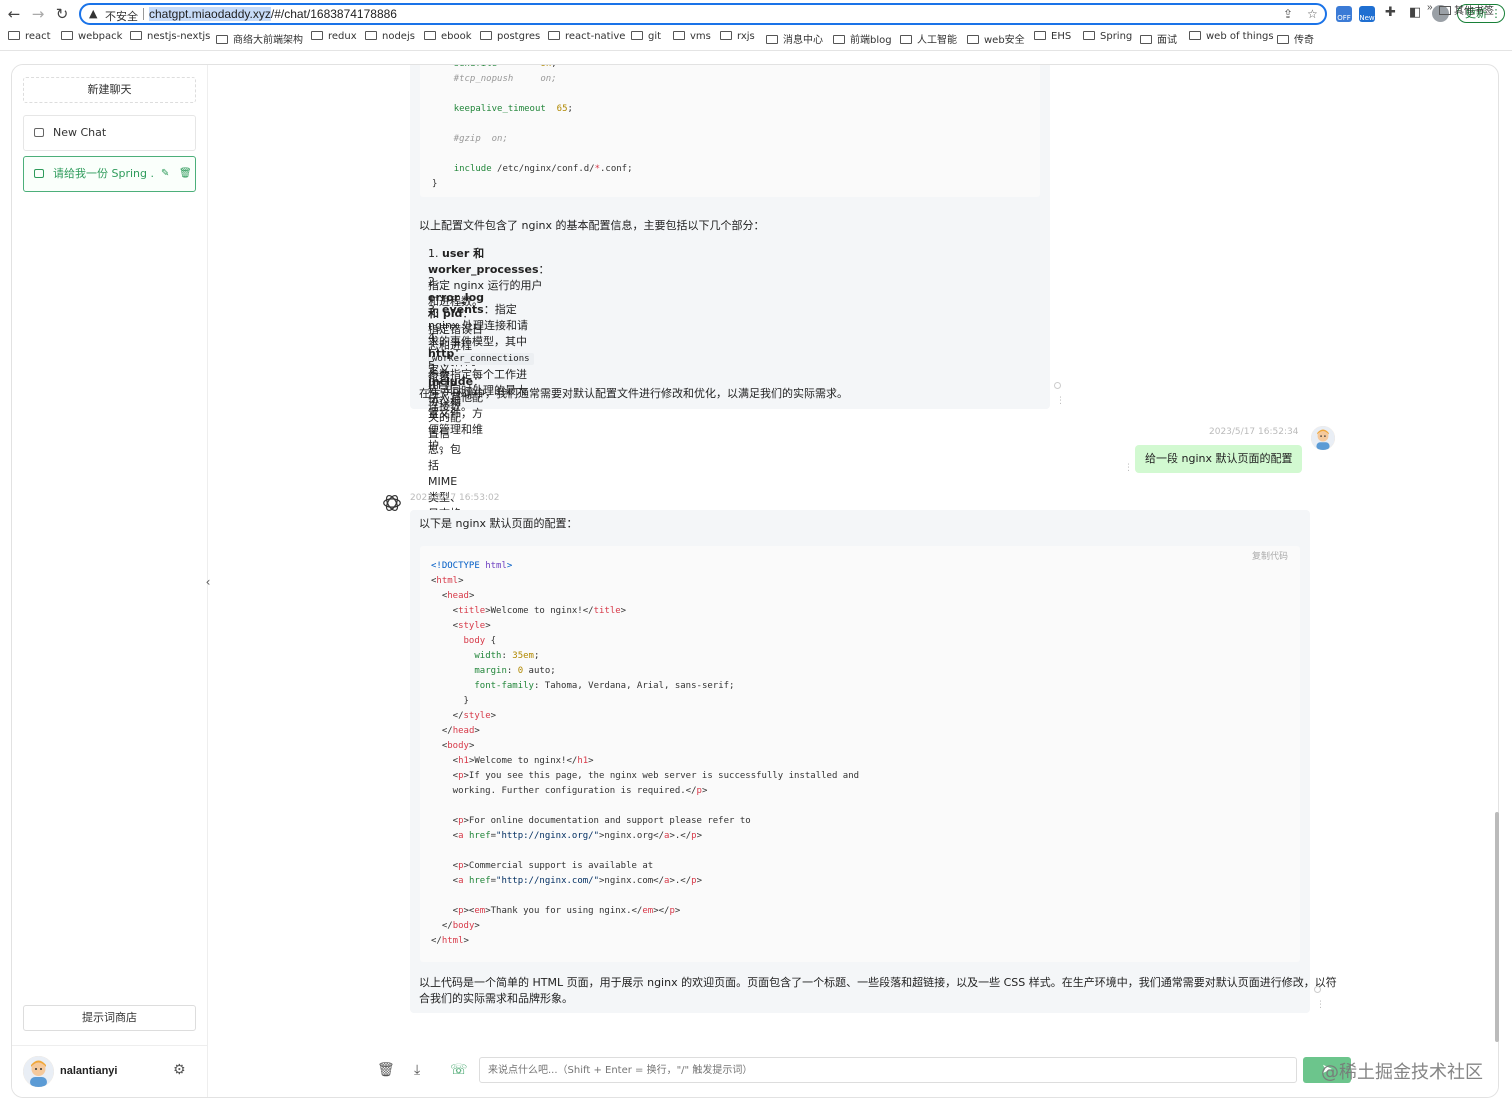 The height and width of the screenshot is (1109, 1512). I want to click on edit-icon: ✎, so click(165, 174).